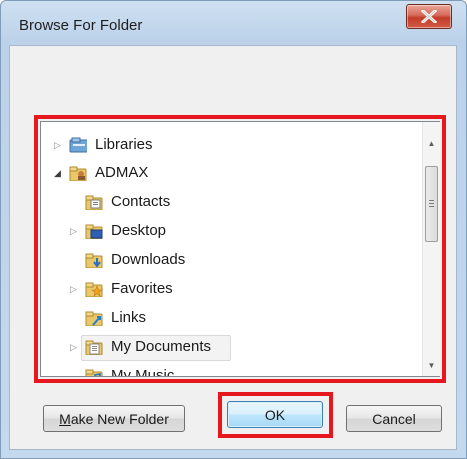 This screenshot has width=467, height=459. I want to click on music-folder-icon, so click(94, 372).